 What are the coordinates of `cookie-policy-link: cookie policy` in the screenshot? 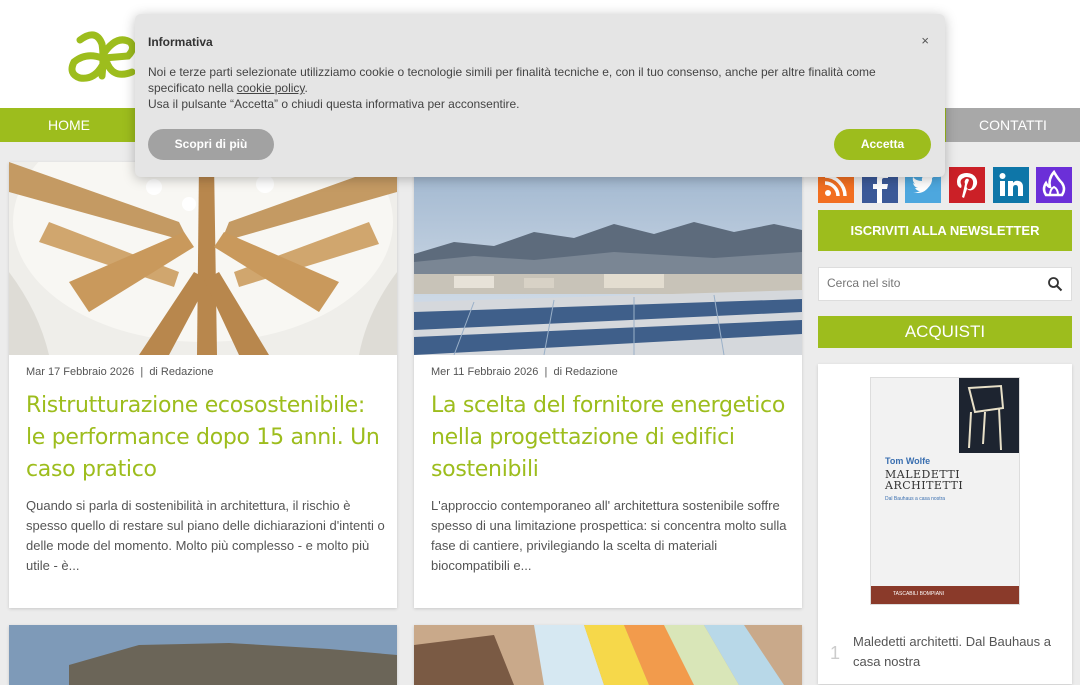 It's located at (271, 88).